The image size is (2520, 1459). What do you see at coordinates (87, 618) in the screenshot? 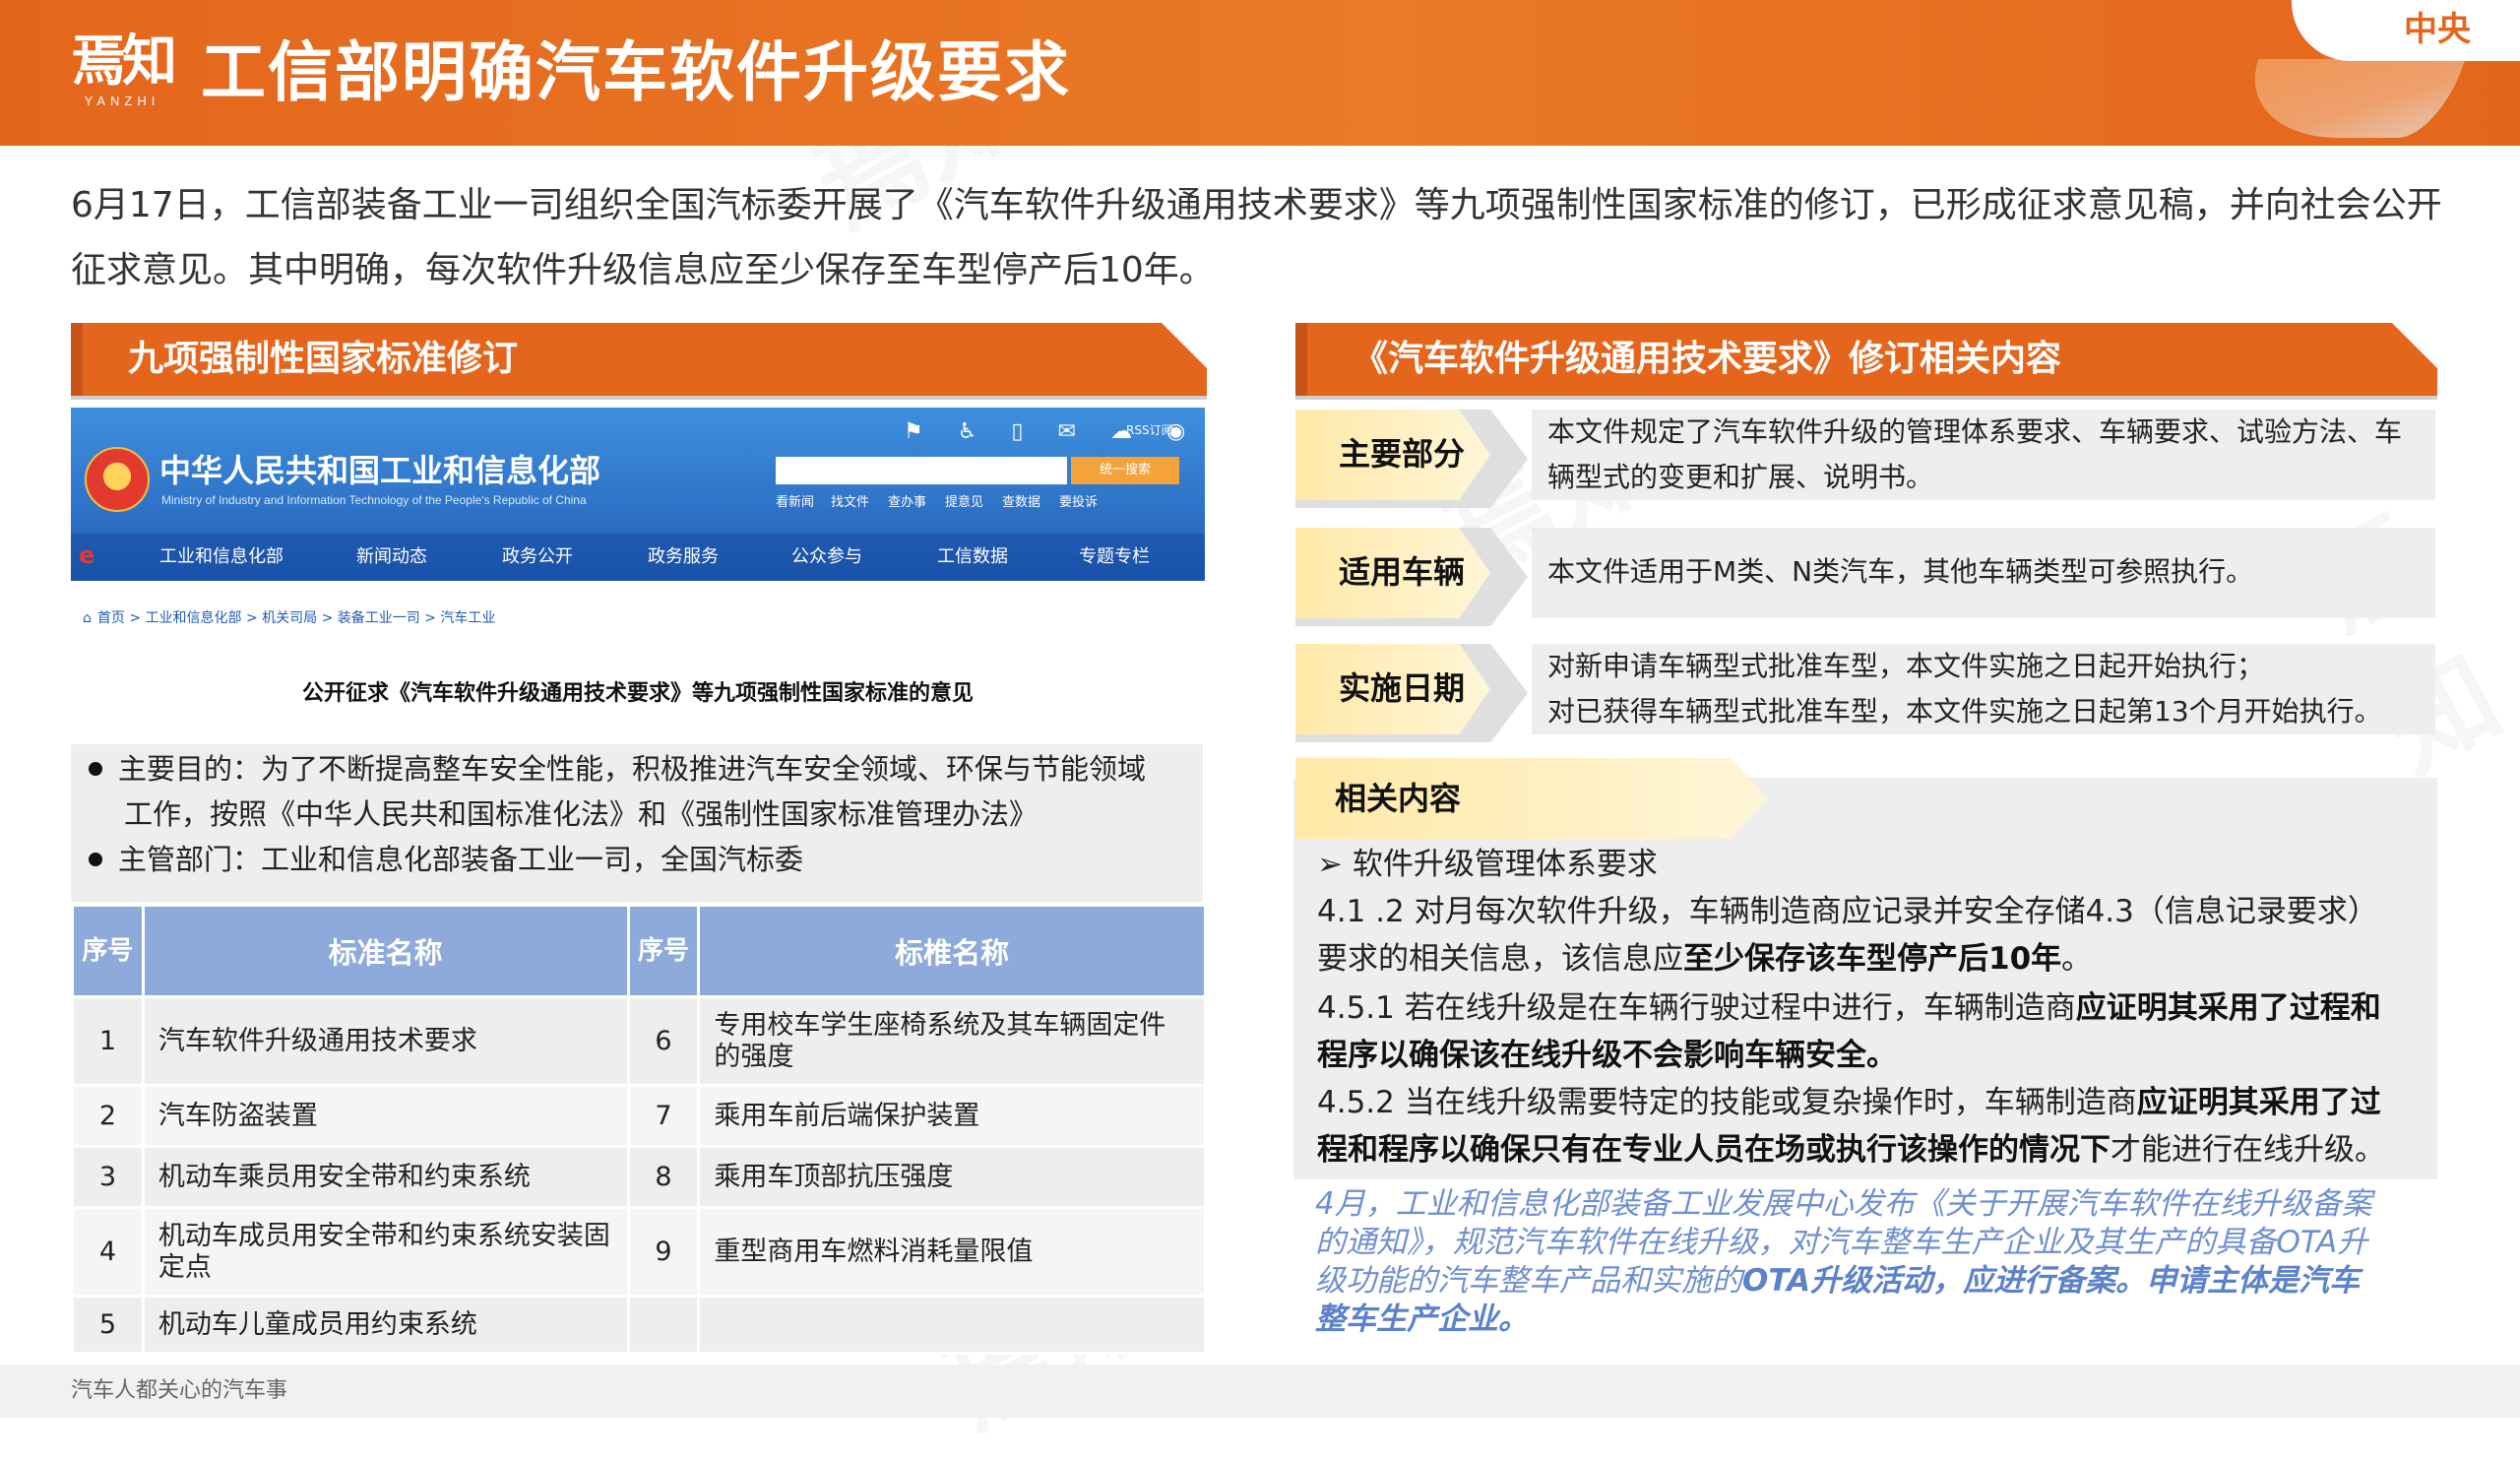
I see `home-icon: ⌂` at bounding box center [87, 618].